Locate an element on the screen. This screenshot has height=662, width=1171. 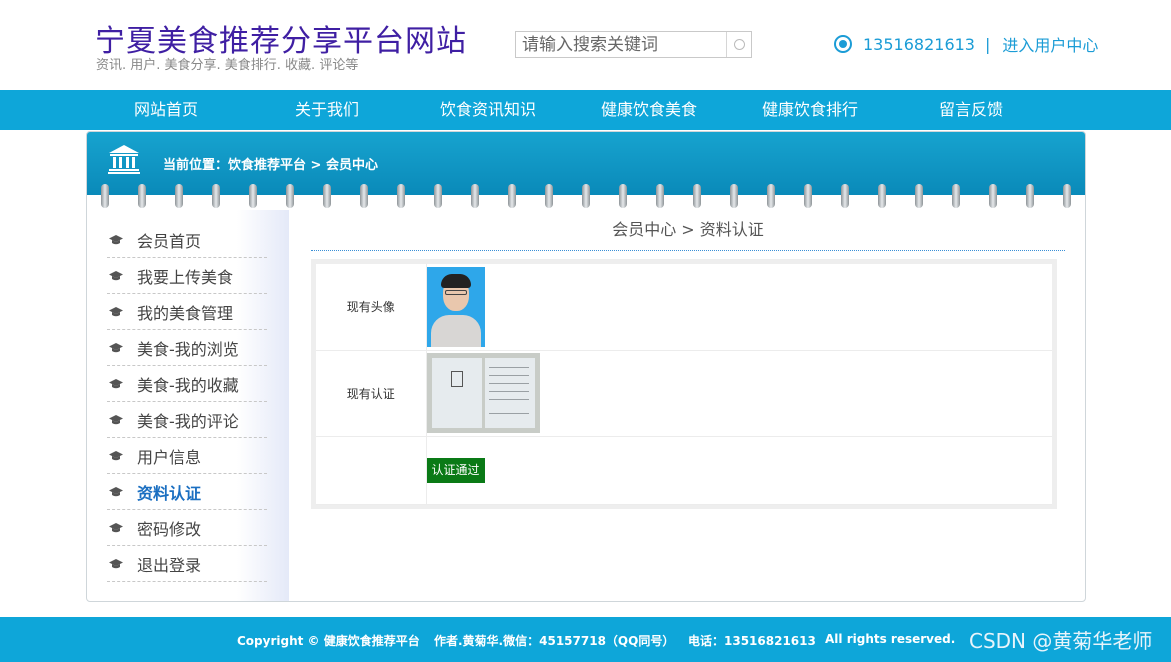
sidebar-item-verification: 资料认证 is located at coordinates (187, 492).